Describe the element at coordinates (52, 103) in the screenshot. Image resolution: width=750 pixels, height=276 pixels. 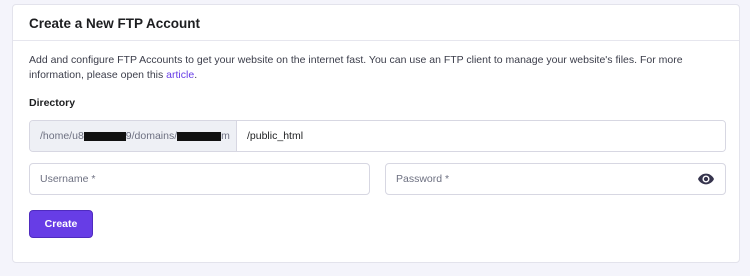
I see `directory-label: Directory` at that location.